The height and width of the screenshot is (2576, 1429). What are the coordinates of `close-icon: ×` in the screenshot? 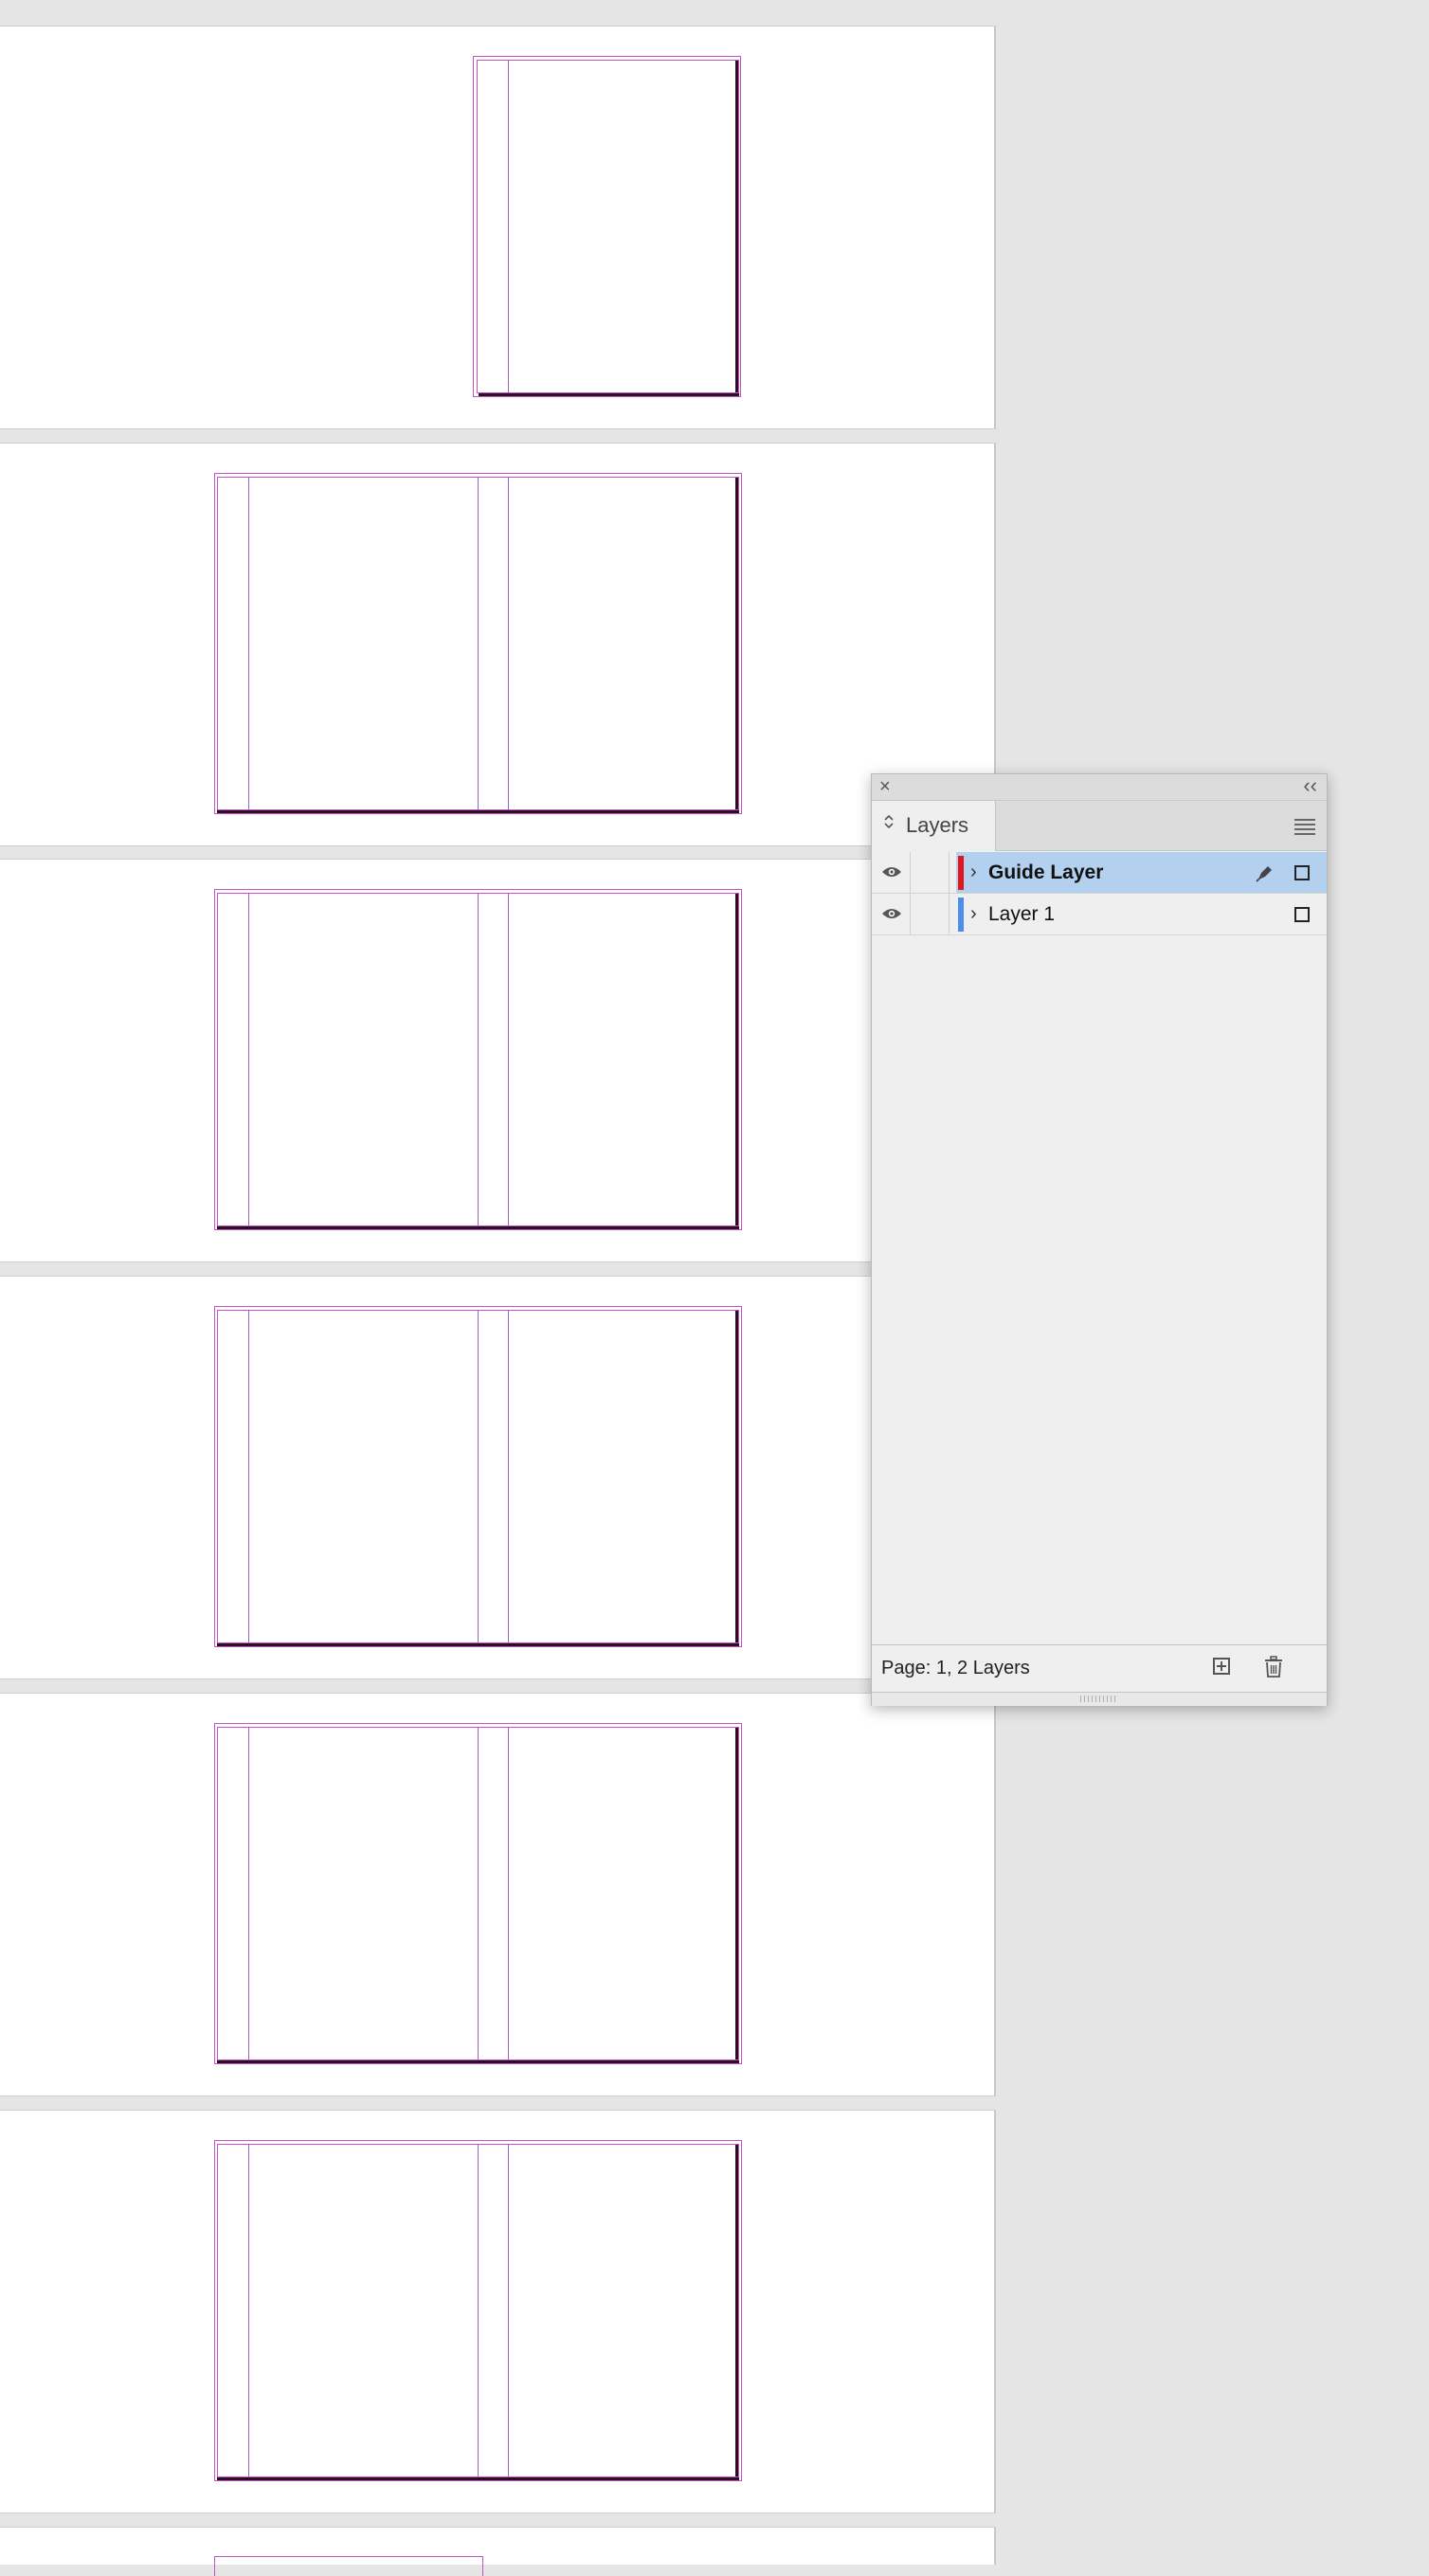 It's located at (885, 786).